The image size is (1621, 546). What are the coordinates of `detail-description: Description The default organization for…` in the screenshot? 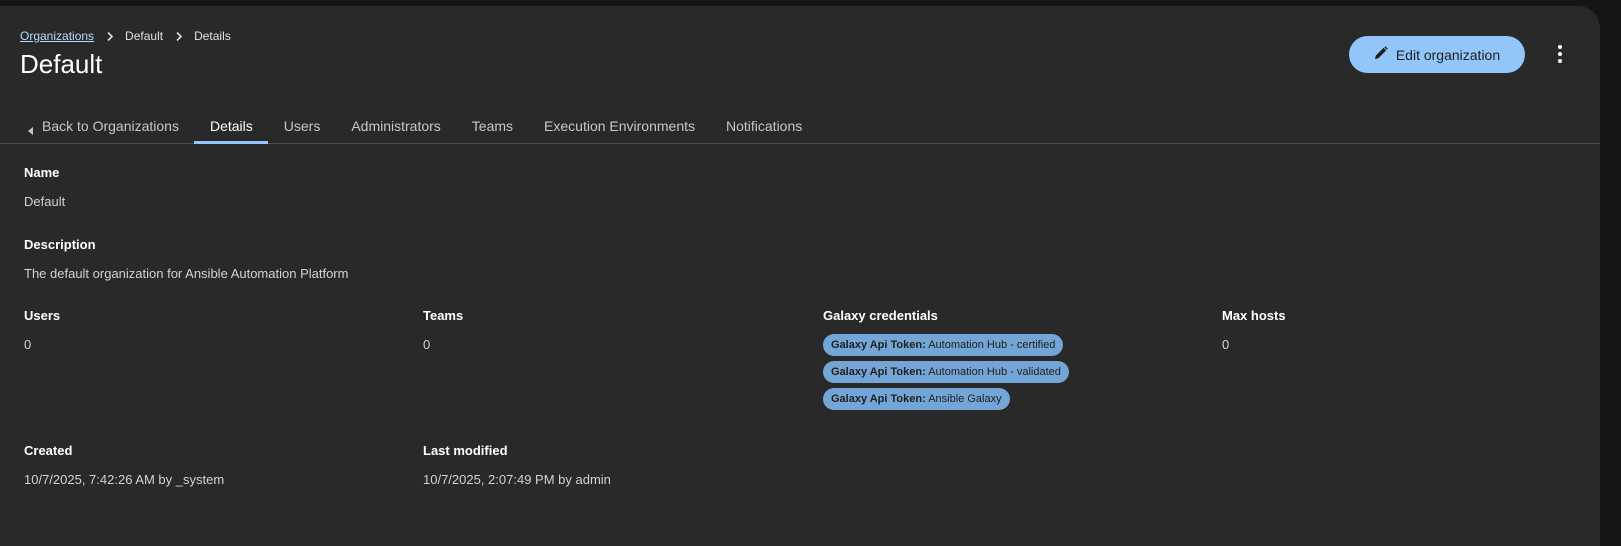 It's located at (186, 259).